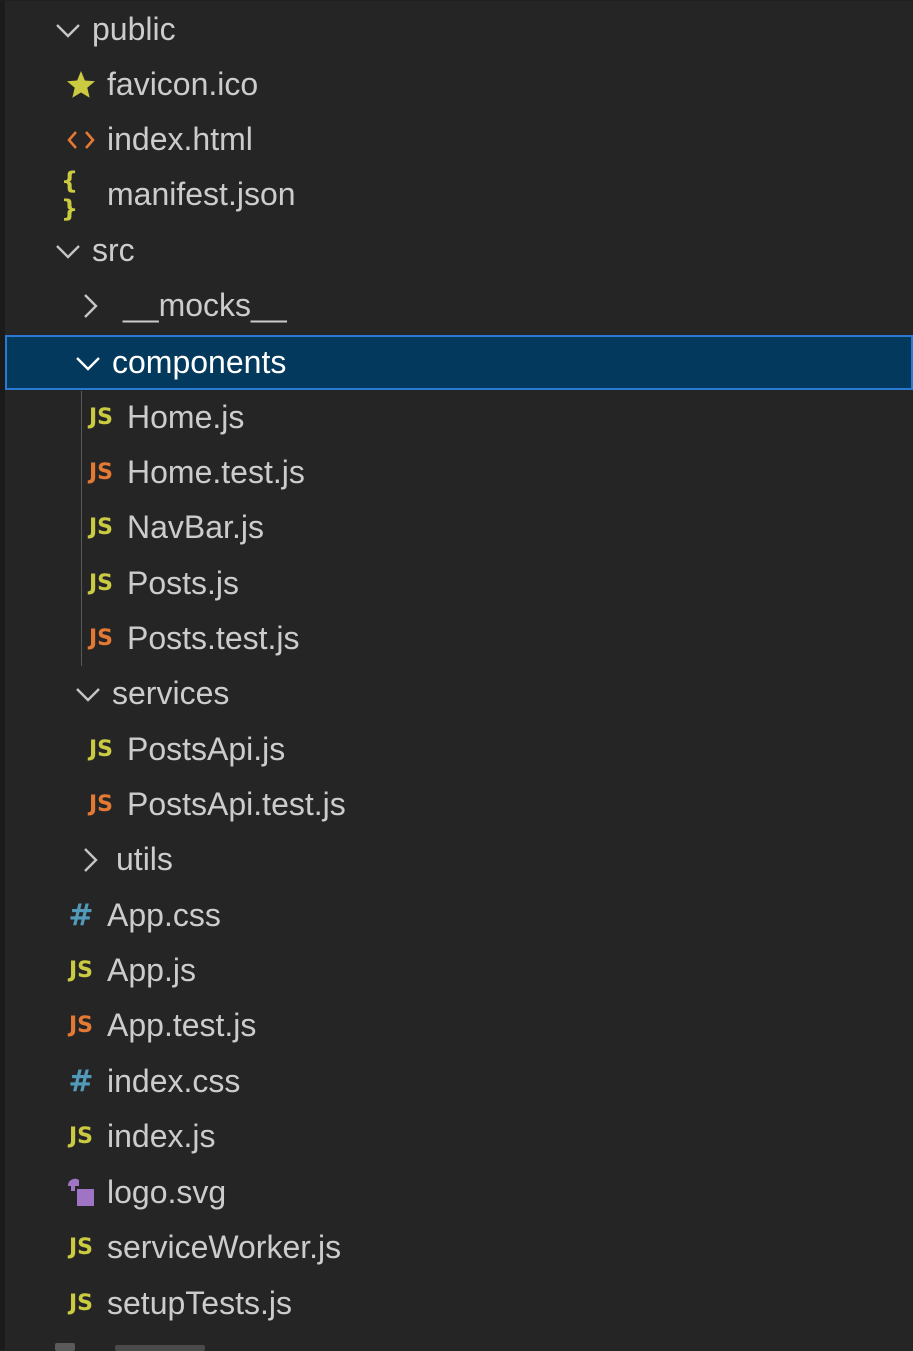  I want to click on file-app-css: # App.css, so click(459, 915).